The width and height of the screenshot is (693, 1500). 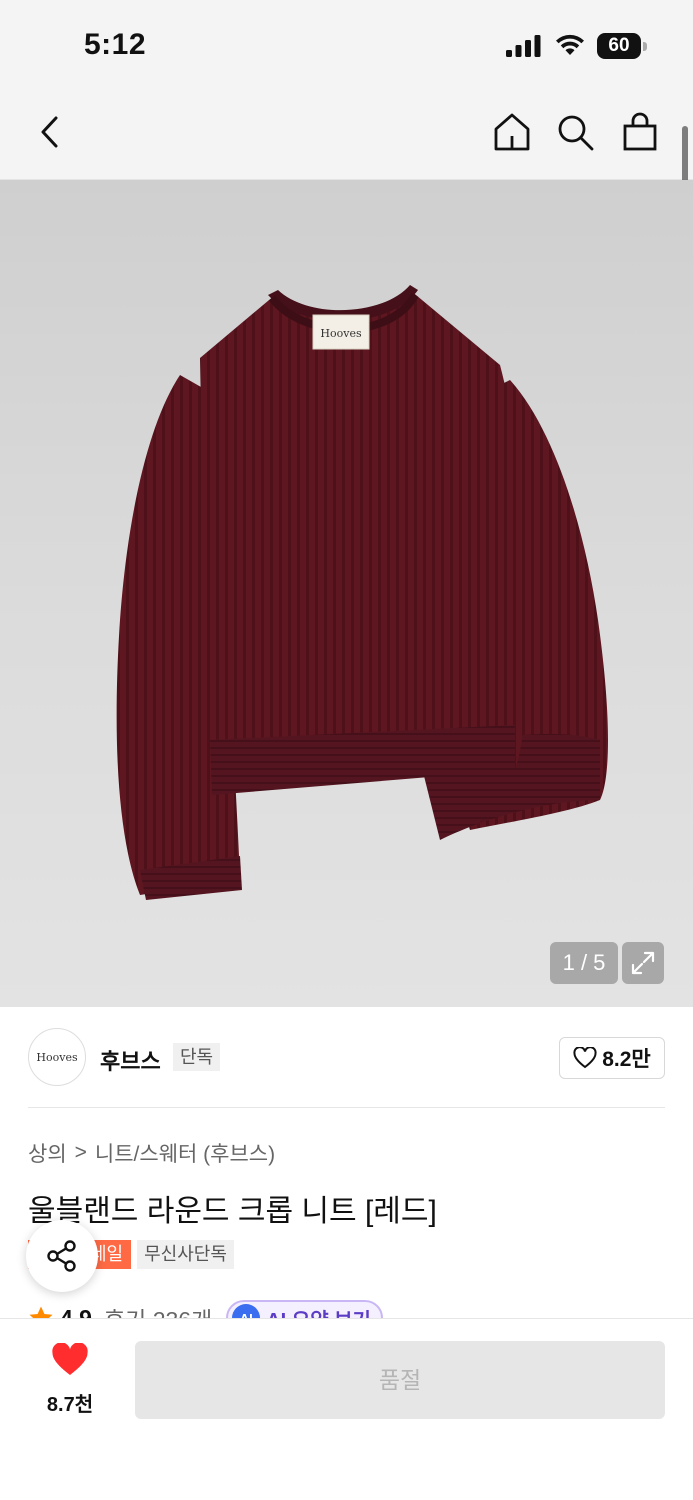 What do you see at coordinates (70, 1379) in the screenshot?
I see `wishlist-button: 8.7천` at bounding box center [70, 1379].